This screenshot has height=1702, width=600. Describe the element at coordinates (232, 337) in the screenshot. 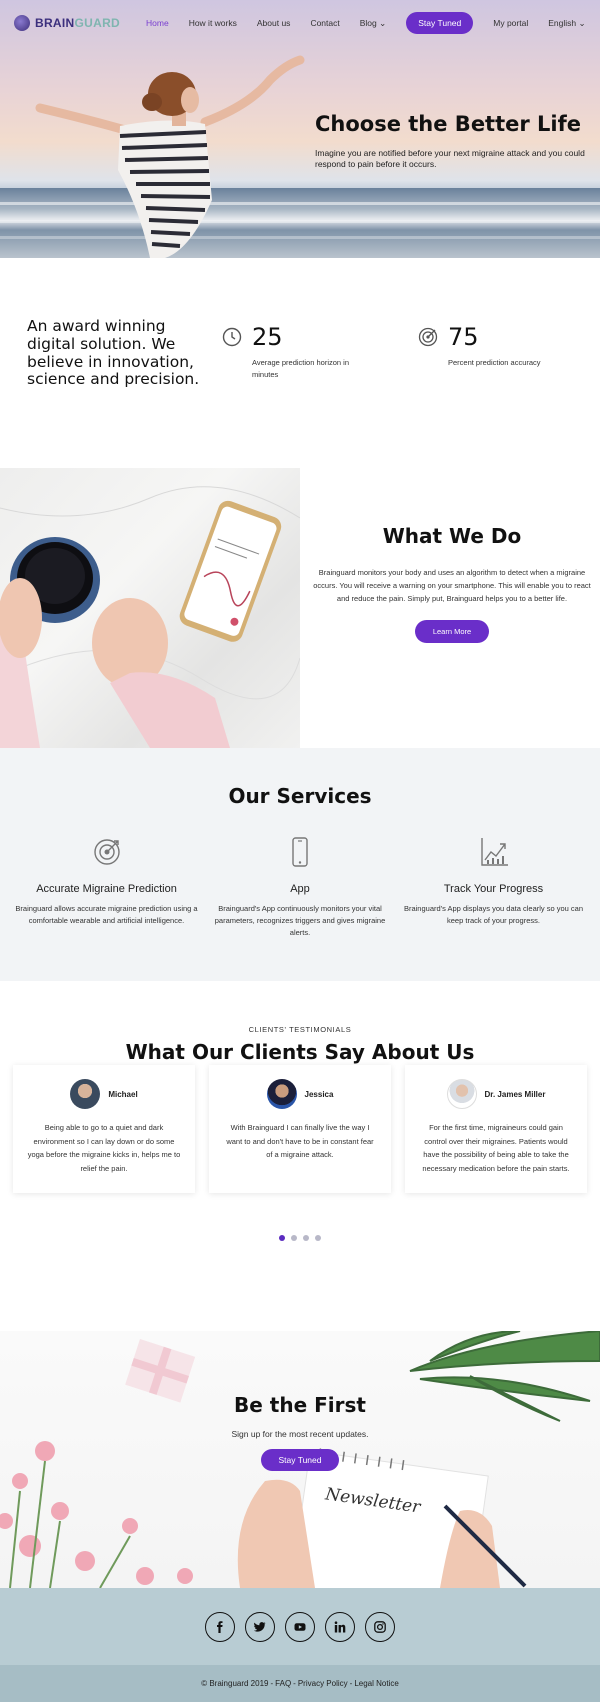

I see `clock-icon` at that location.